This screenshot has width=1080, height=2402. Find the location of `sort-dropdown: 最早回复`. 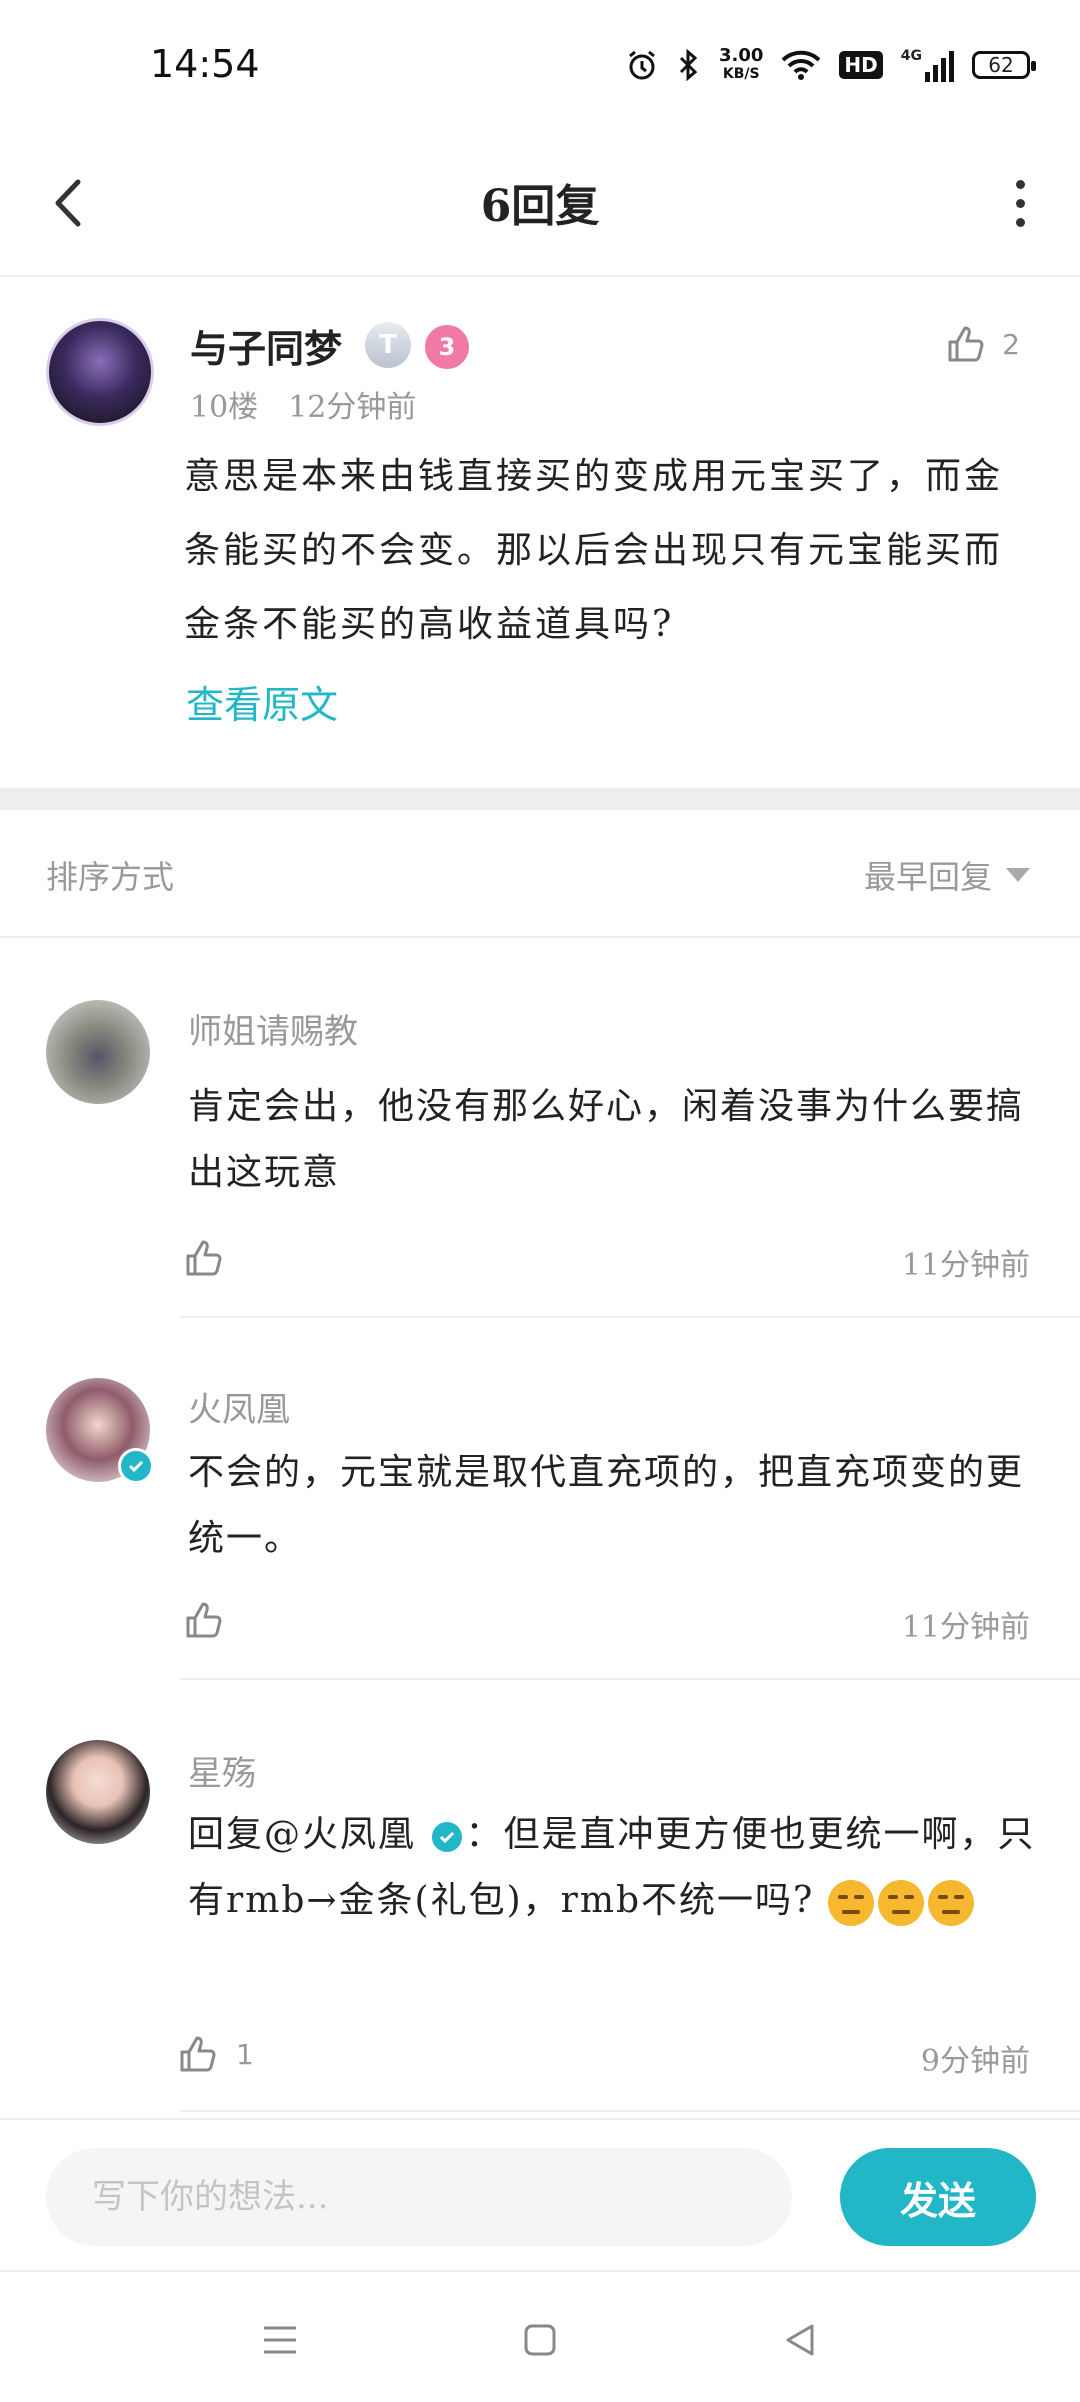

sort-dropdown: 最早回复 is located at coordinates (947, 875).